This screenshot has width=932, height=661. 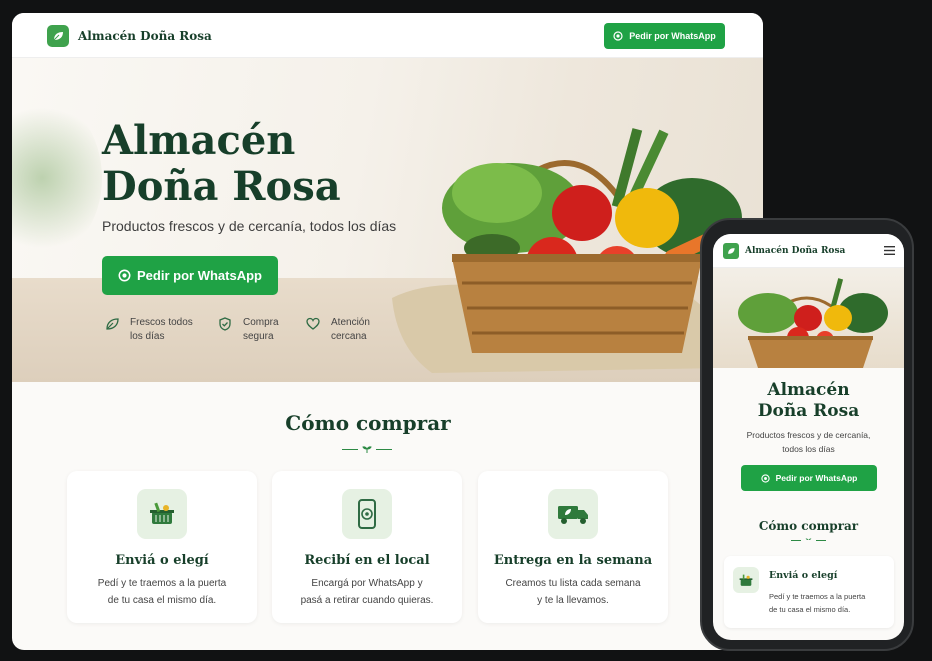 I want to click on feature-fresh-line1: Frescos todos, so click(x=161, y=322).